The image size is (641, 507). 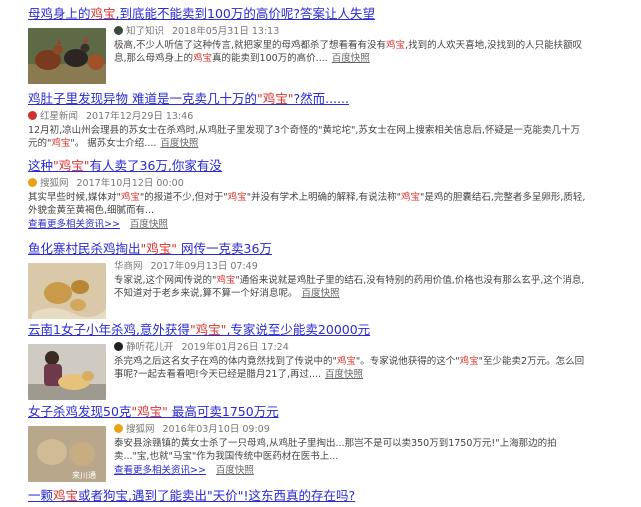 I want to click on publish-date: 2017年10月12日 00:00, so click(x=130, y=183).